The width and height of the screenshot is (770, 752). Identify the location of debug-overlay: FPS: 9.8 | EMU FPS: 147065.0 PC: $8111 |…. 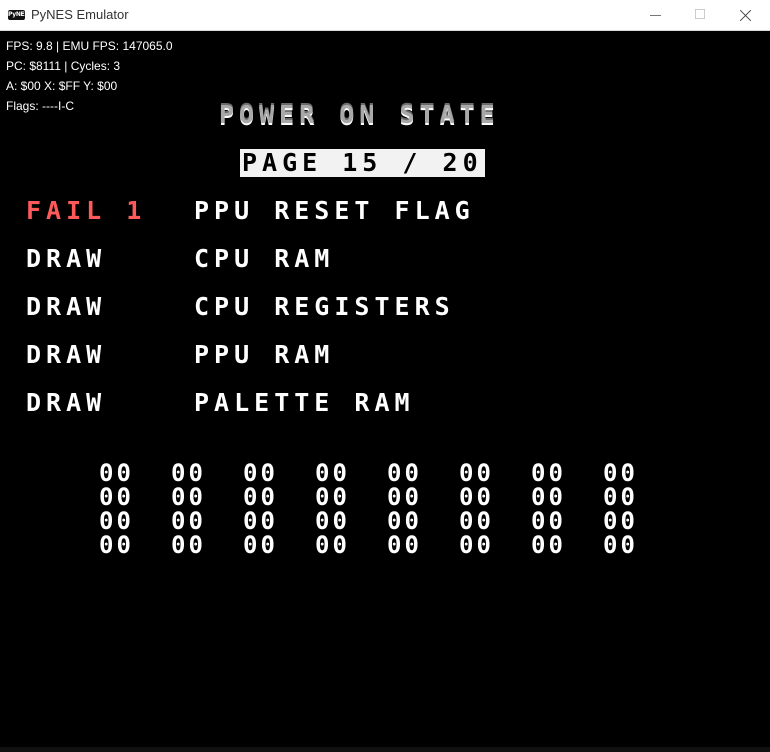
(89, 76).